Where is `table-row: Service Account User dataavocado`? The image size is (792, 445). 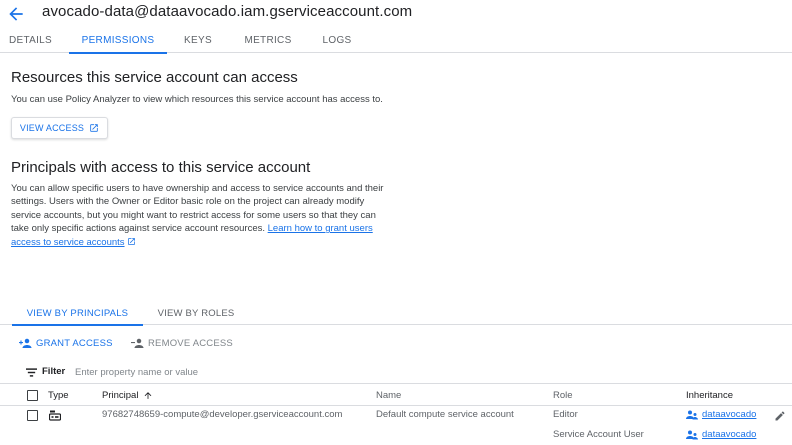 table-row: Service Account User dataavocado is located at coordinates (396, 435).